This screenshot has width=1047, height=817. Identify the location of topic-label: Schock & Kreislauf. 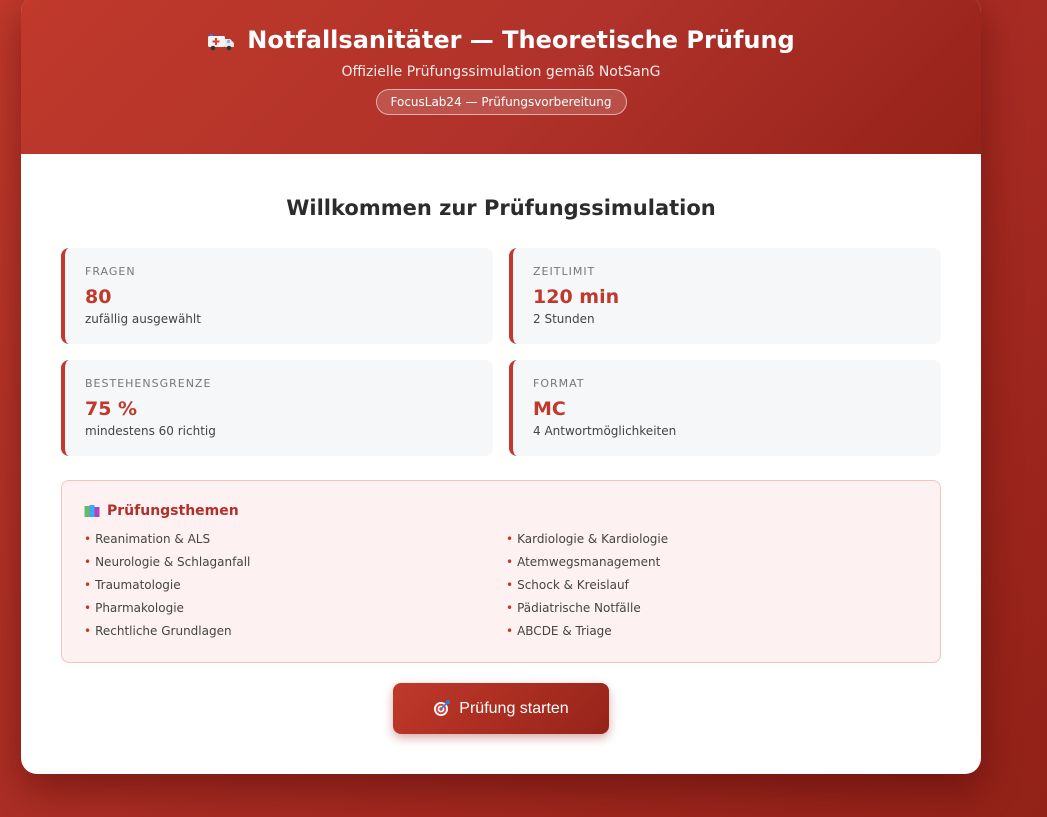
(573, 585).